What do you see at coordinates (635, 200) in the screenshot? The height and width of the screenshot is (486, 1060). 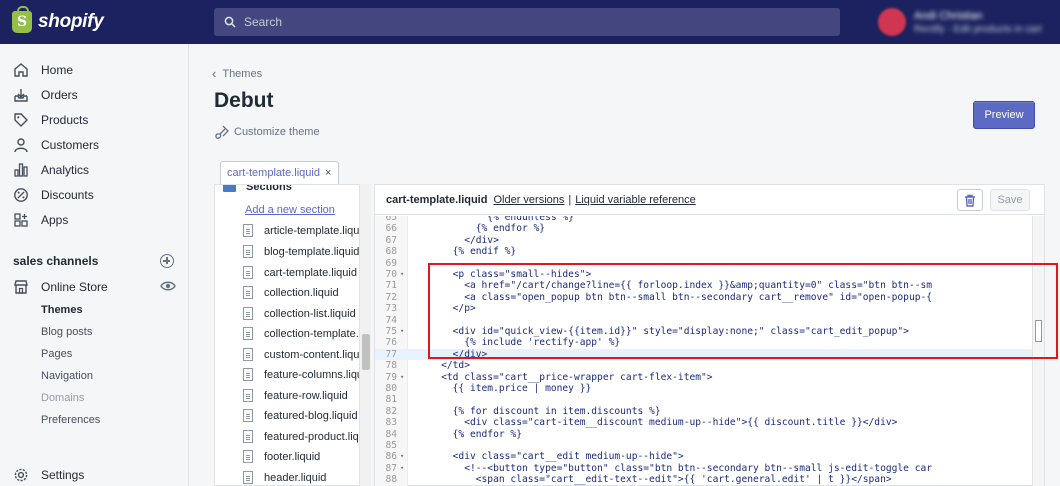 I see `liquid-reference-link: Liquid variable reference` at bounding box center [635, 200].